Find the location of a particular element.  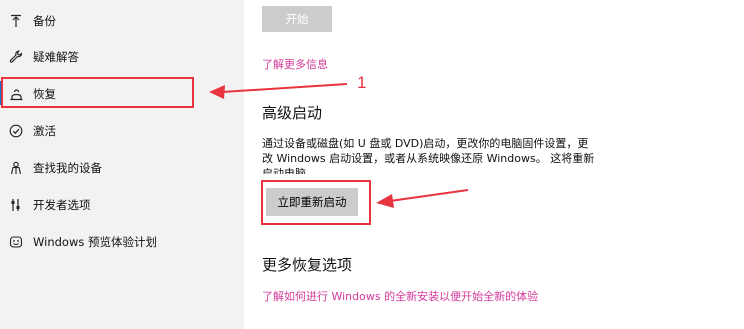

description-line: 改 Windows 启动设置，或者从系统映像还原 Windows。 这将重新 is located at coordinates (428, 158).